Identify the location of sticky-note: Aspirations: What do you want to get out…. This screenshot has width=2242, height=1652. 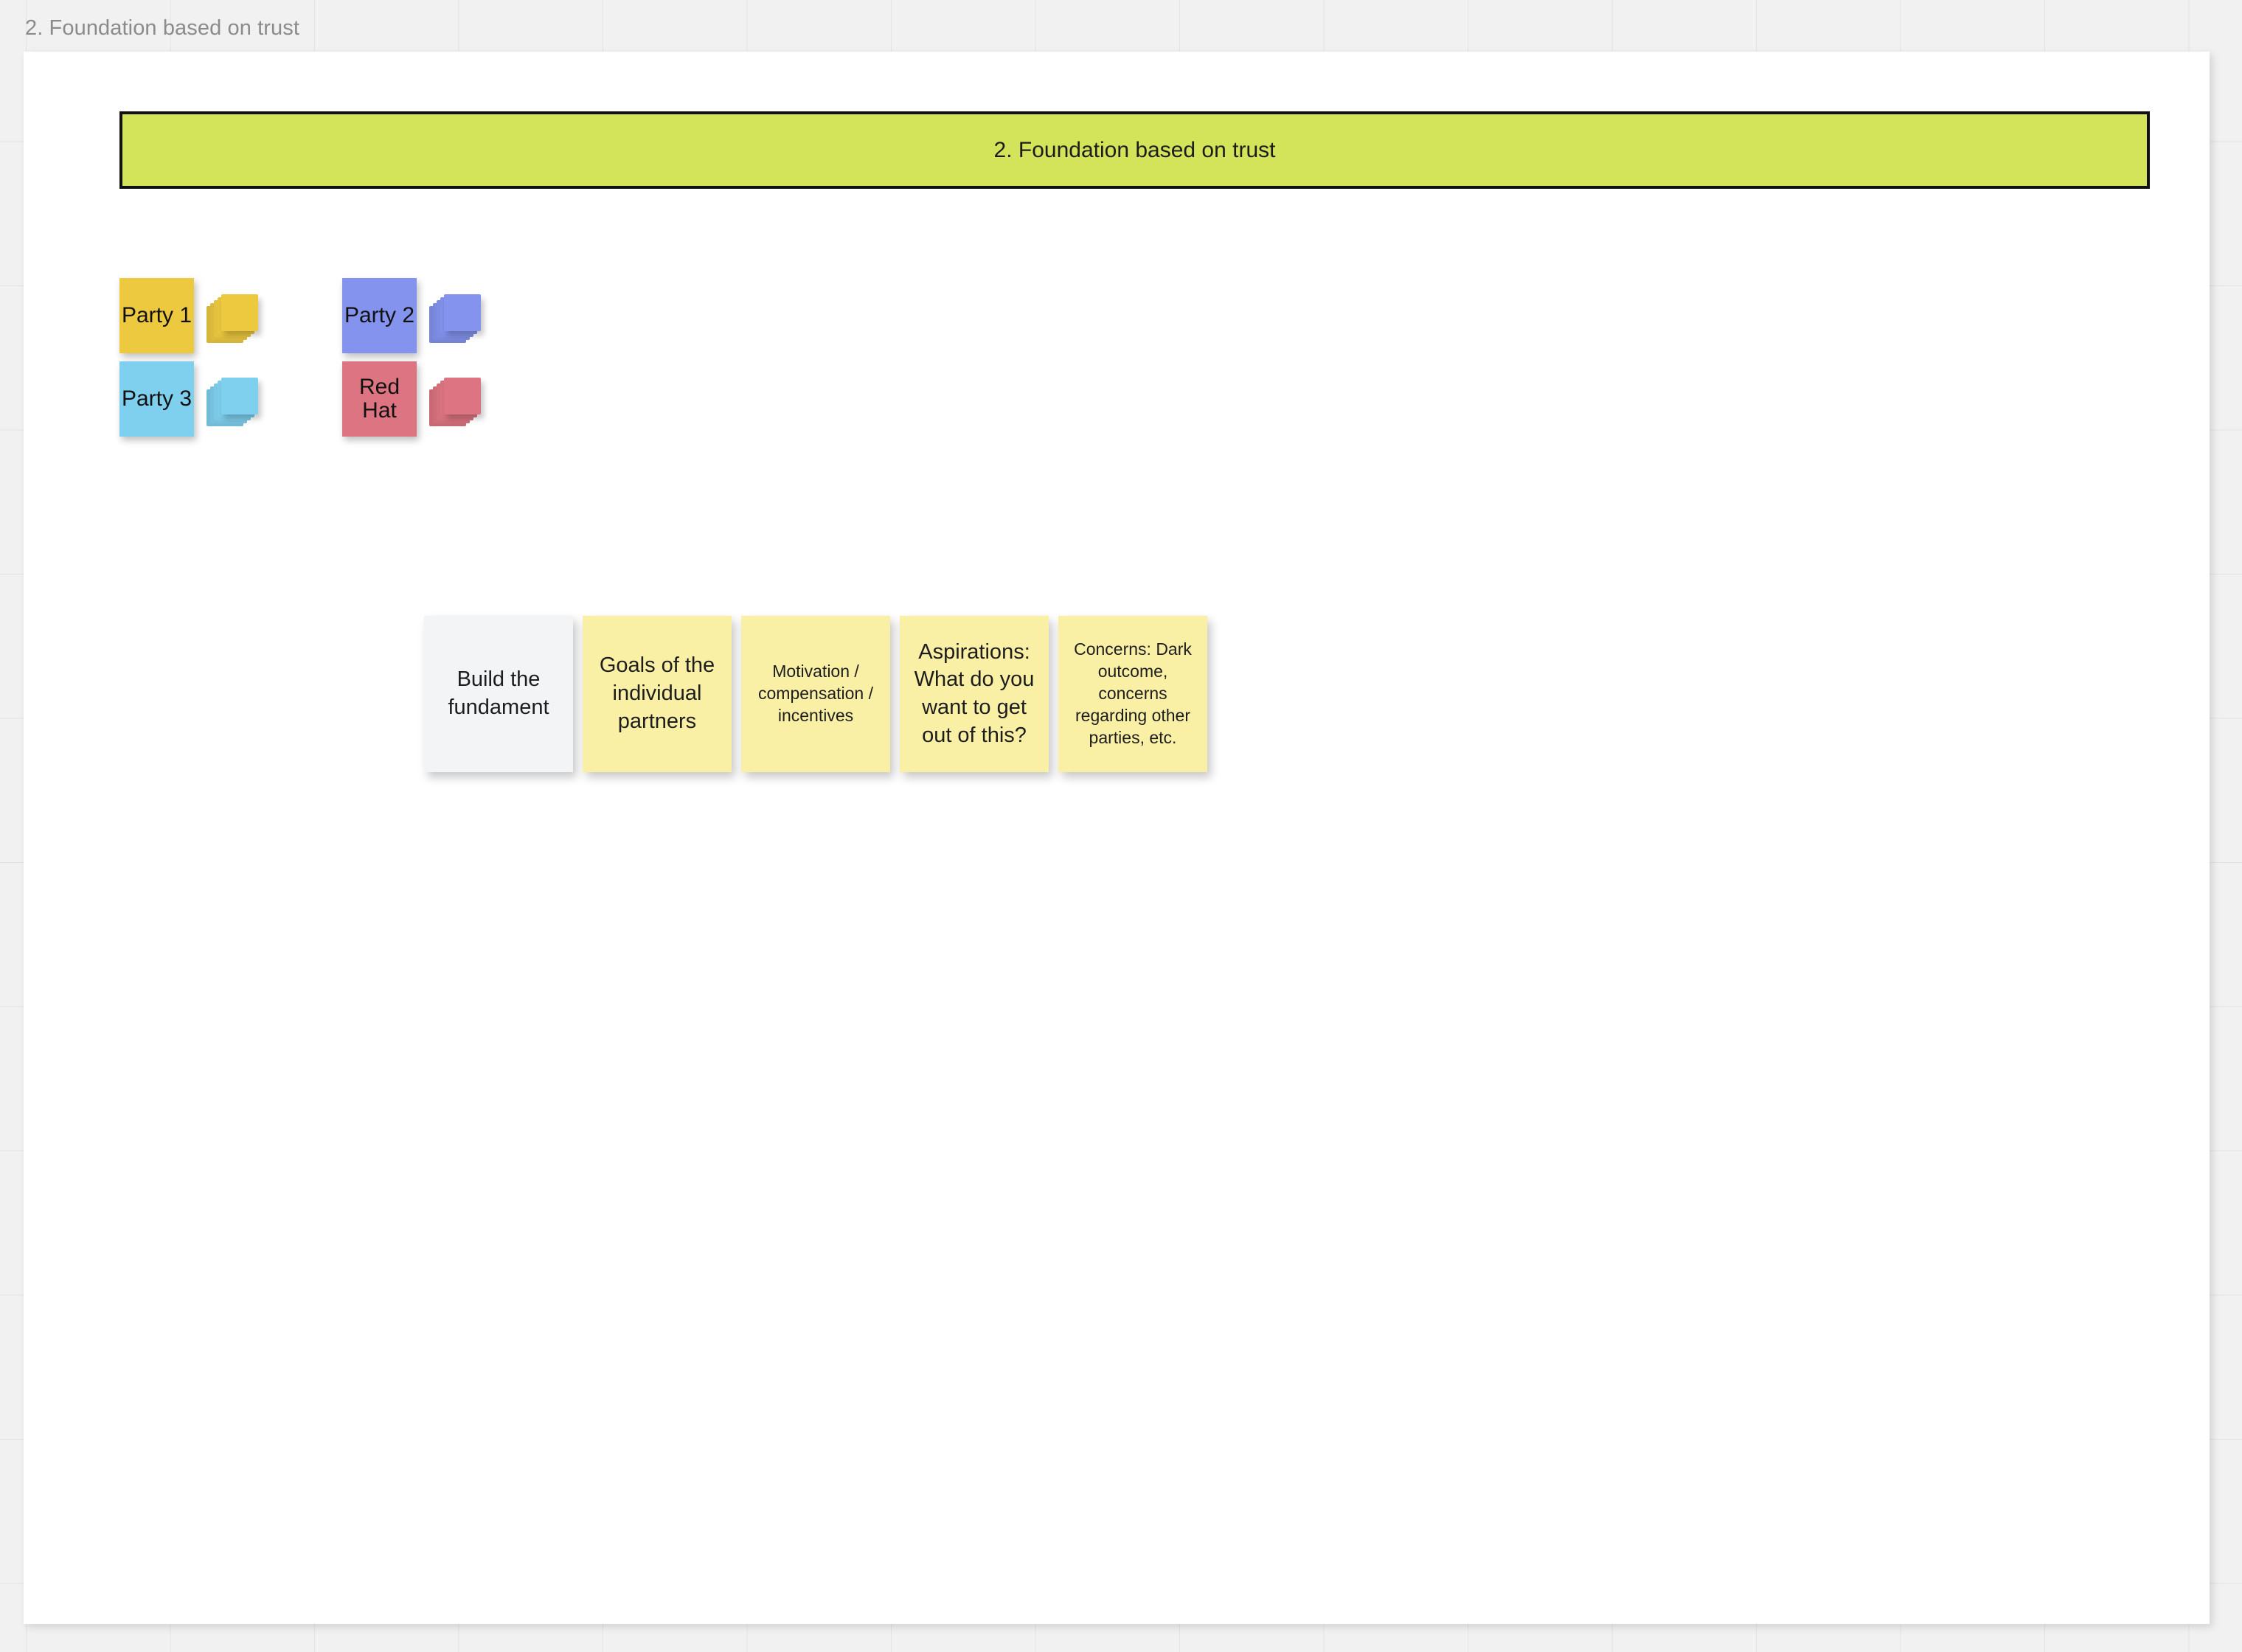
(974, 694).